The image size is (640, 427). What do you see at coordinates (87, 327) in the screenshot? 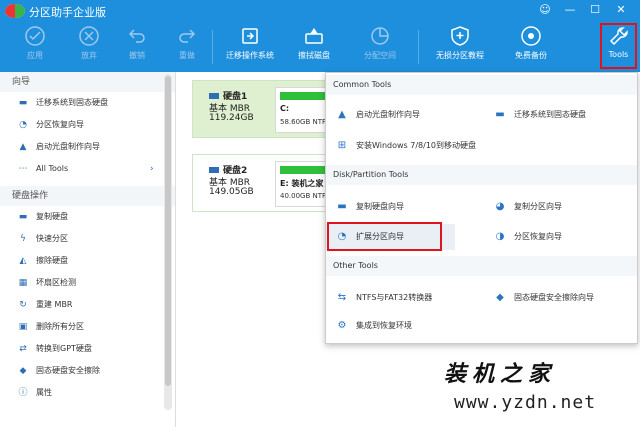
I see `sidebar-item-delete-partitions: ▣ 删除所有分区` at bounding box center [87, 327].